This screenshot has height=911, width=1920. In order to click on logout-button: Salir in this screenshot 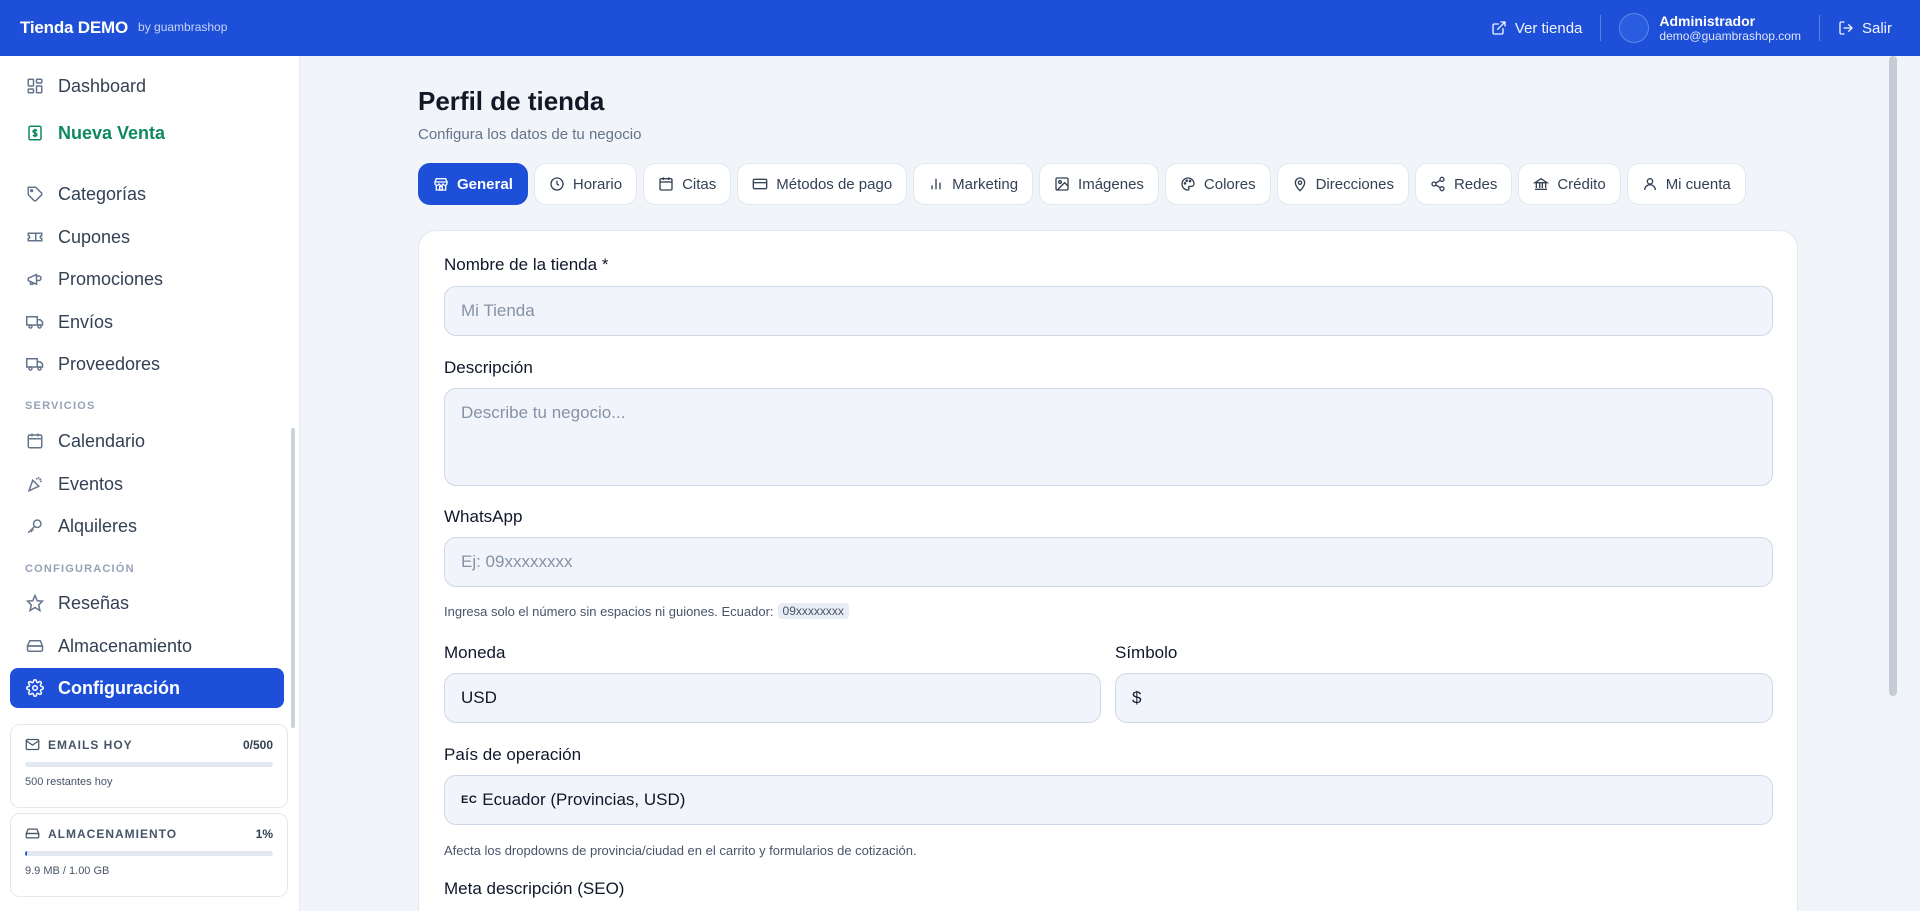, I will do `click(1860, 28)`.